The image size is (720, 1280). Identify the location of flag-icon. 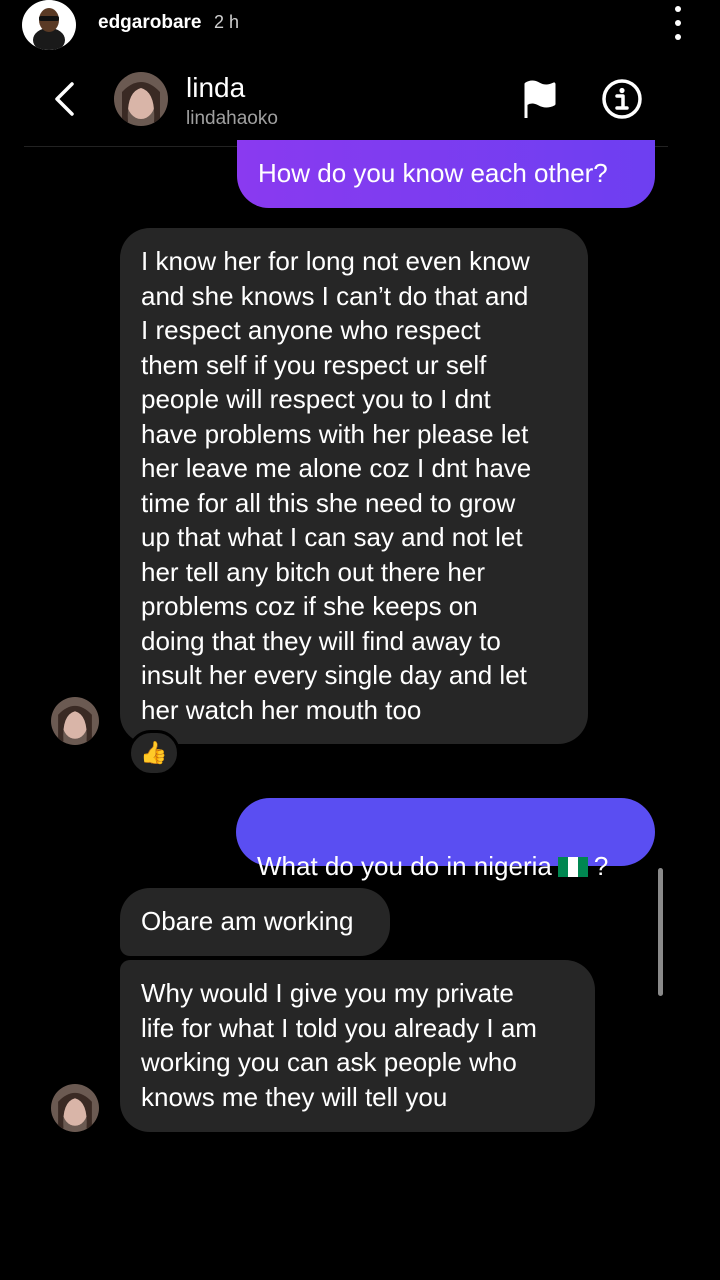
(540, 99).